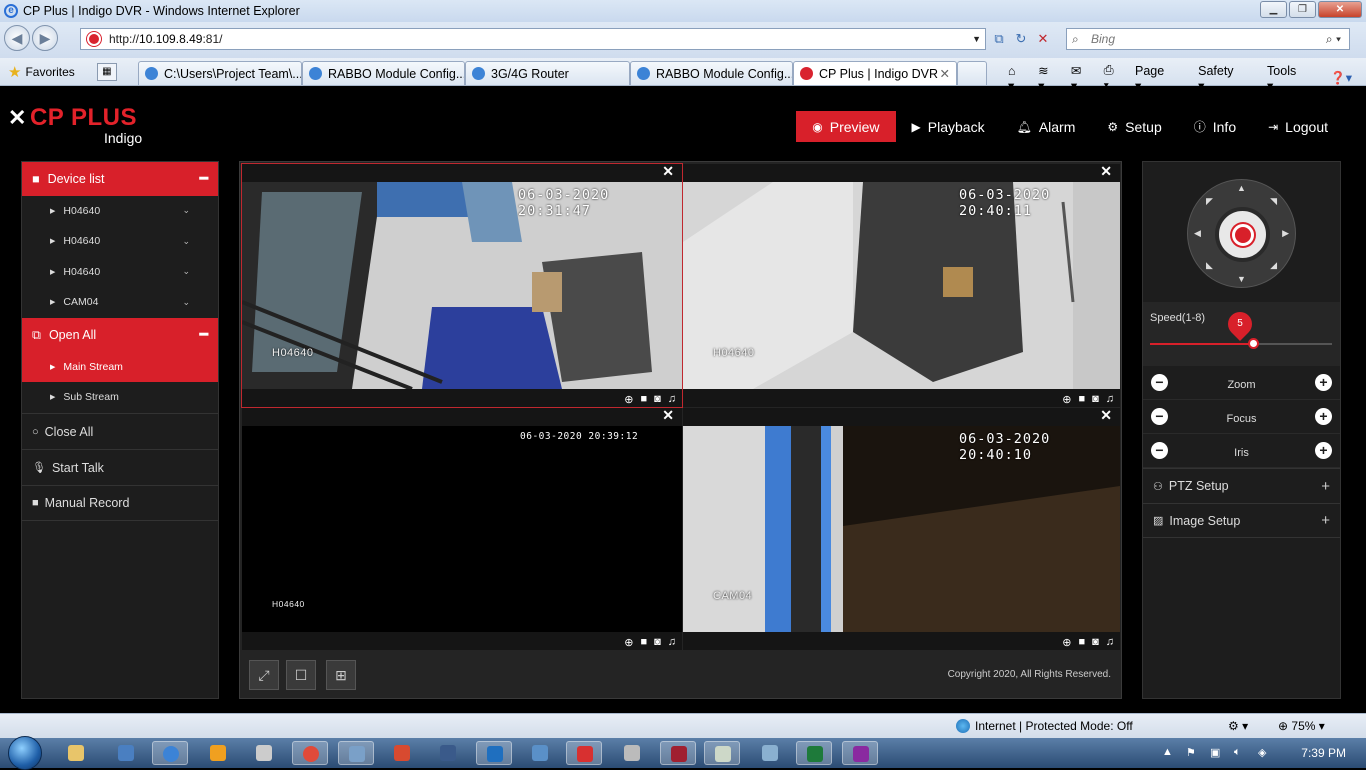  What do you see at coordinates (1215, 126) in the screenshot?
I see `nav-info: ⓘ Info` at bounding box center [1215, 126].